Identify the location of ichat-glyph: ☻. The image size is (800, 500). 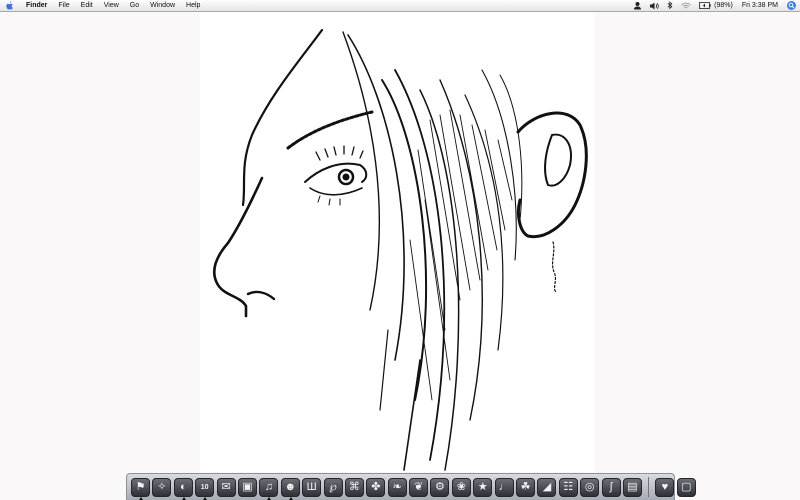
(290, 486).